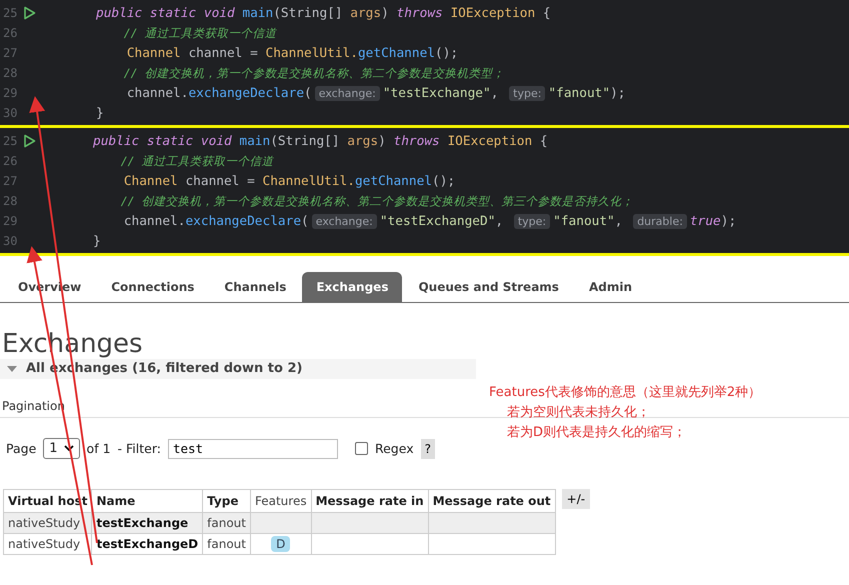 The width and height of the screenshot is (849, 585). I want to click on nav-tab: Queues and Streams, so click(488, 287).